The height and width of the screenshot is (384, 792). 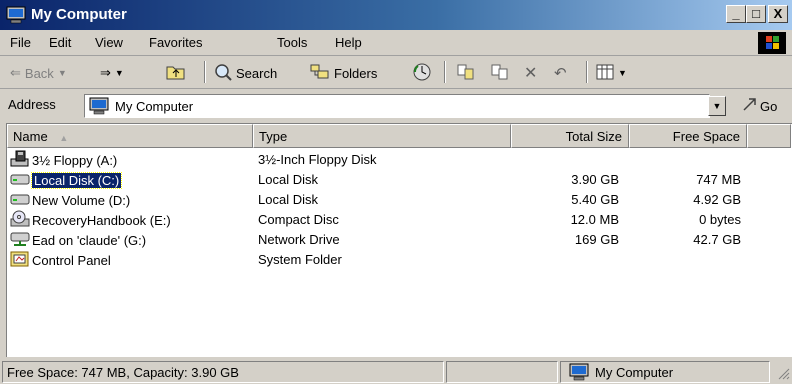 I want to click on item-free-space: 0 bytes, so click(x=720, y=219).